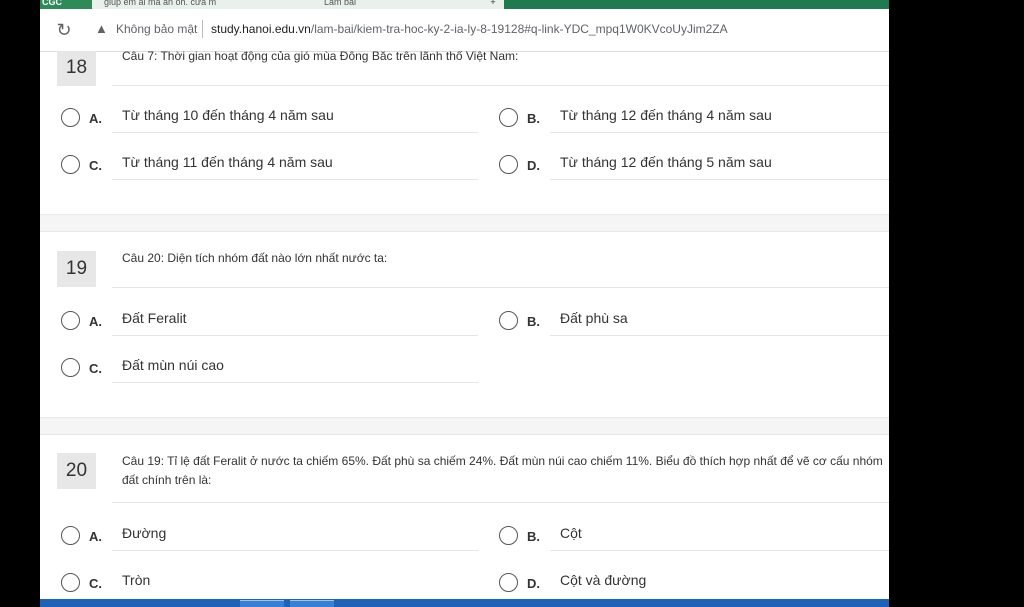  I want to click on option-text: Đường, so click(144, 533).